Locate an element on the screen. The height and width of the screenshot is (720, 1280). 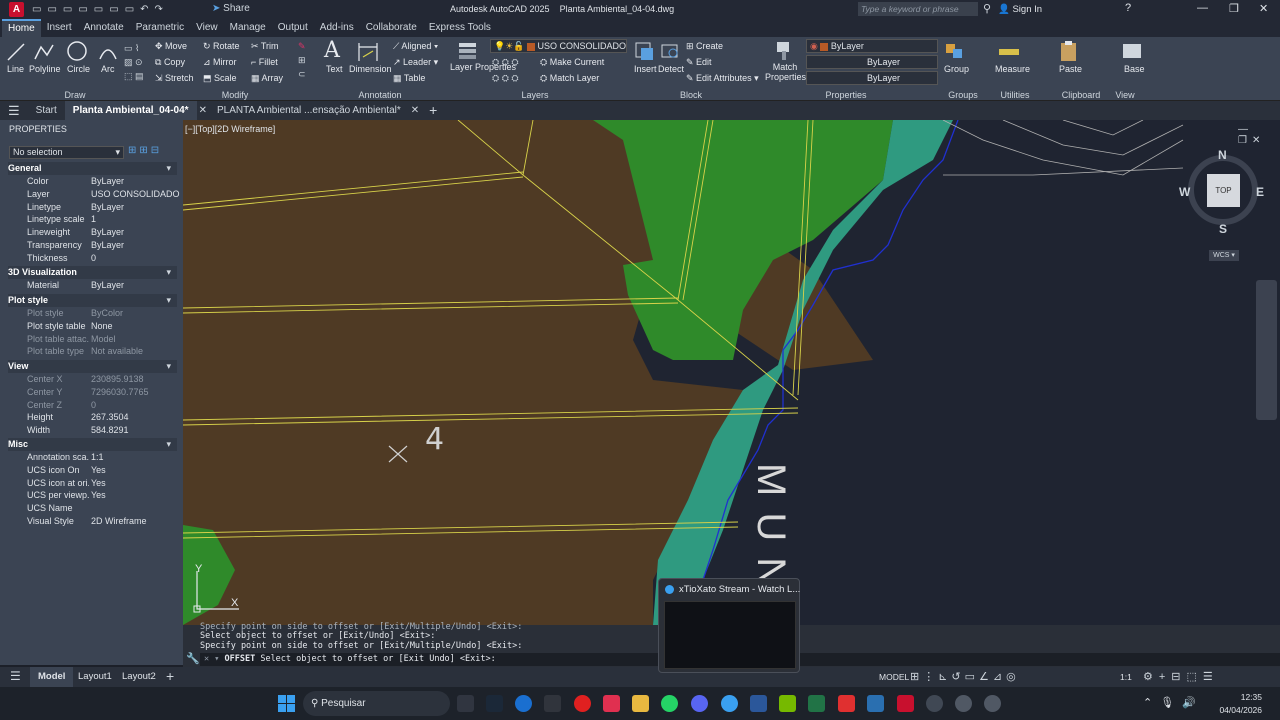
chrome-icon is located at coordinates (729, 703).